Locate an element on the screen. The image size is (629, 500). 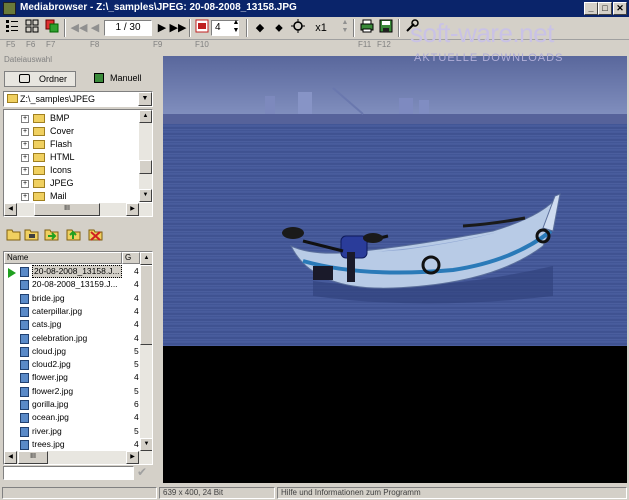
file-row: bride.jpg 4 is located at coordinates (72, 298).